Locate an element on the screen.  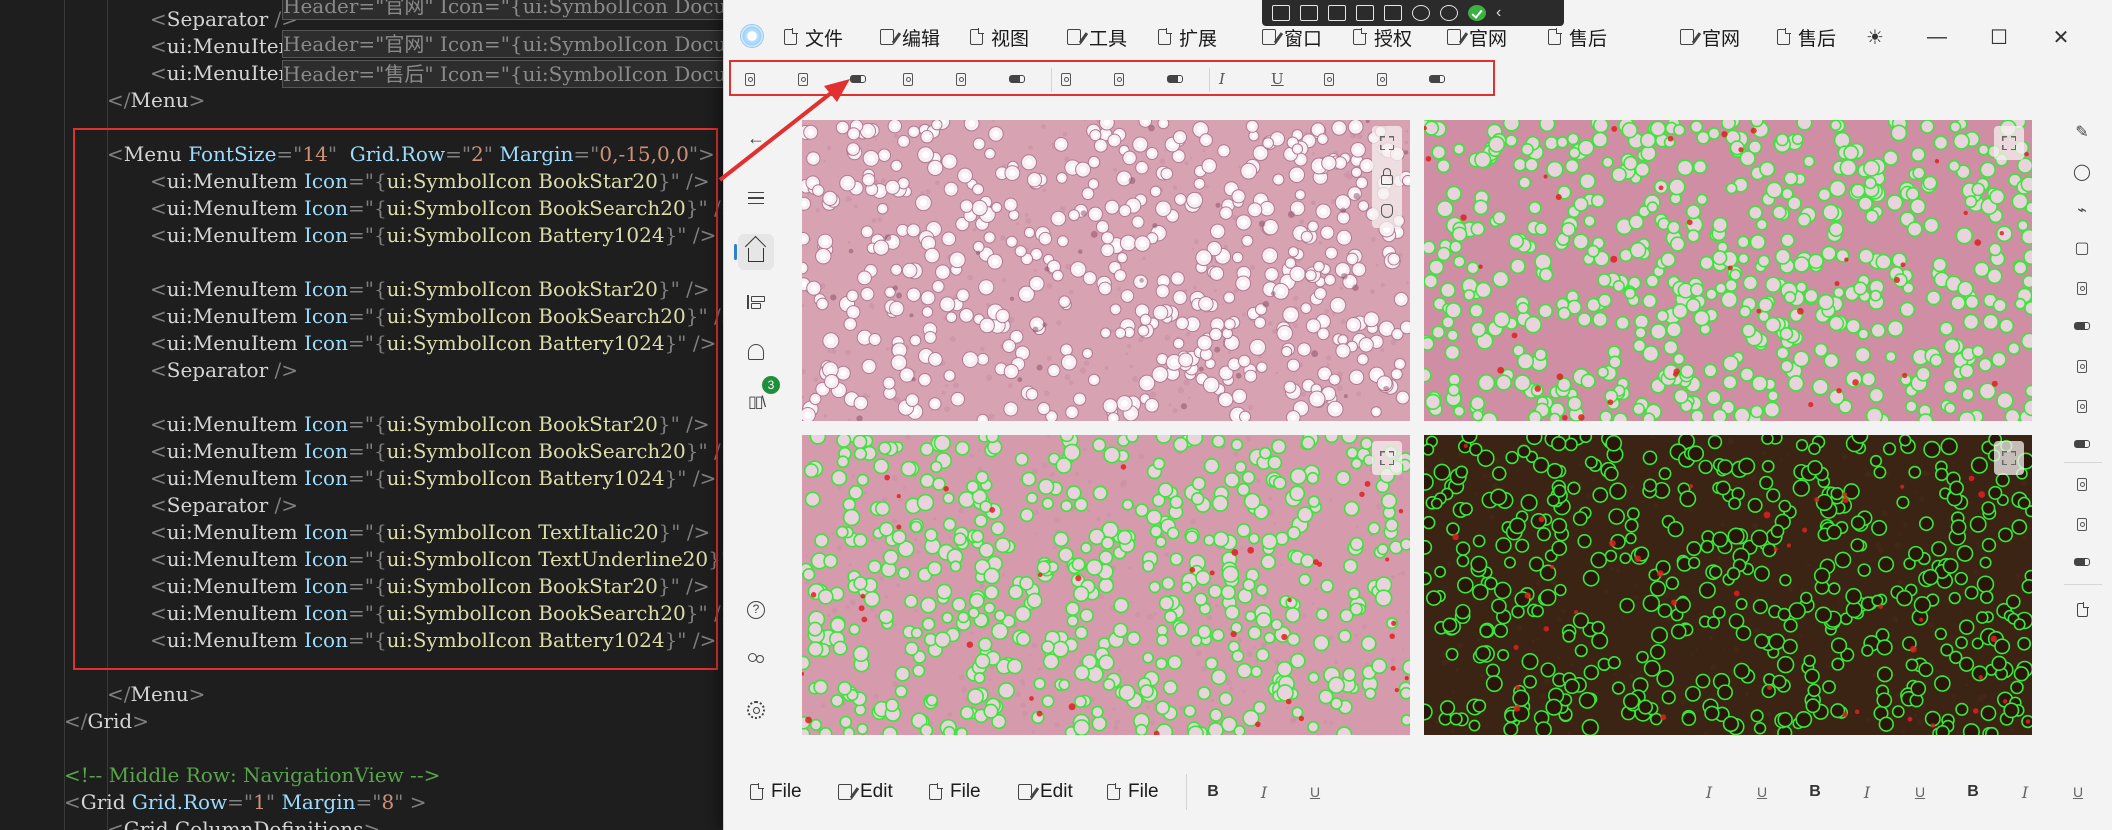
minimize-button: — is located at coordinates (1937, 37).